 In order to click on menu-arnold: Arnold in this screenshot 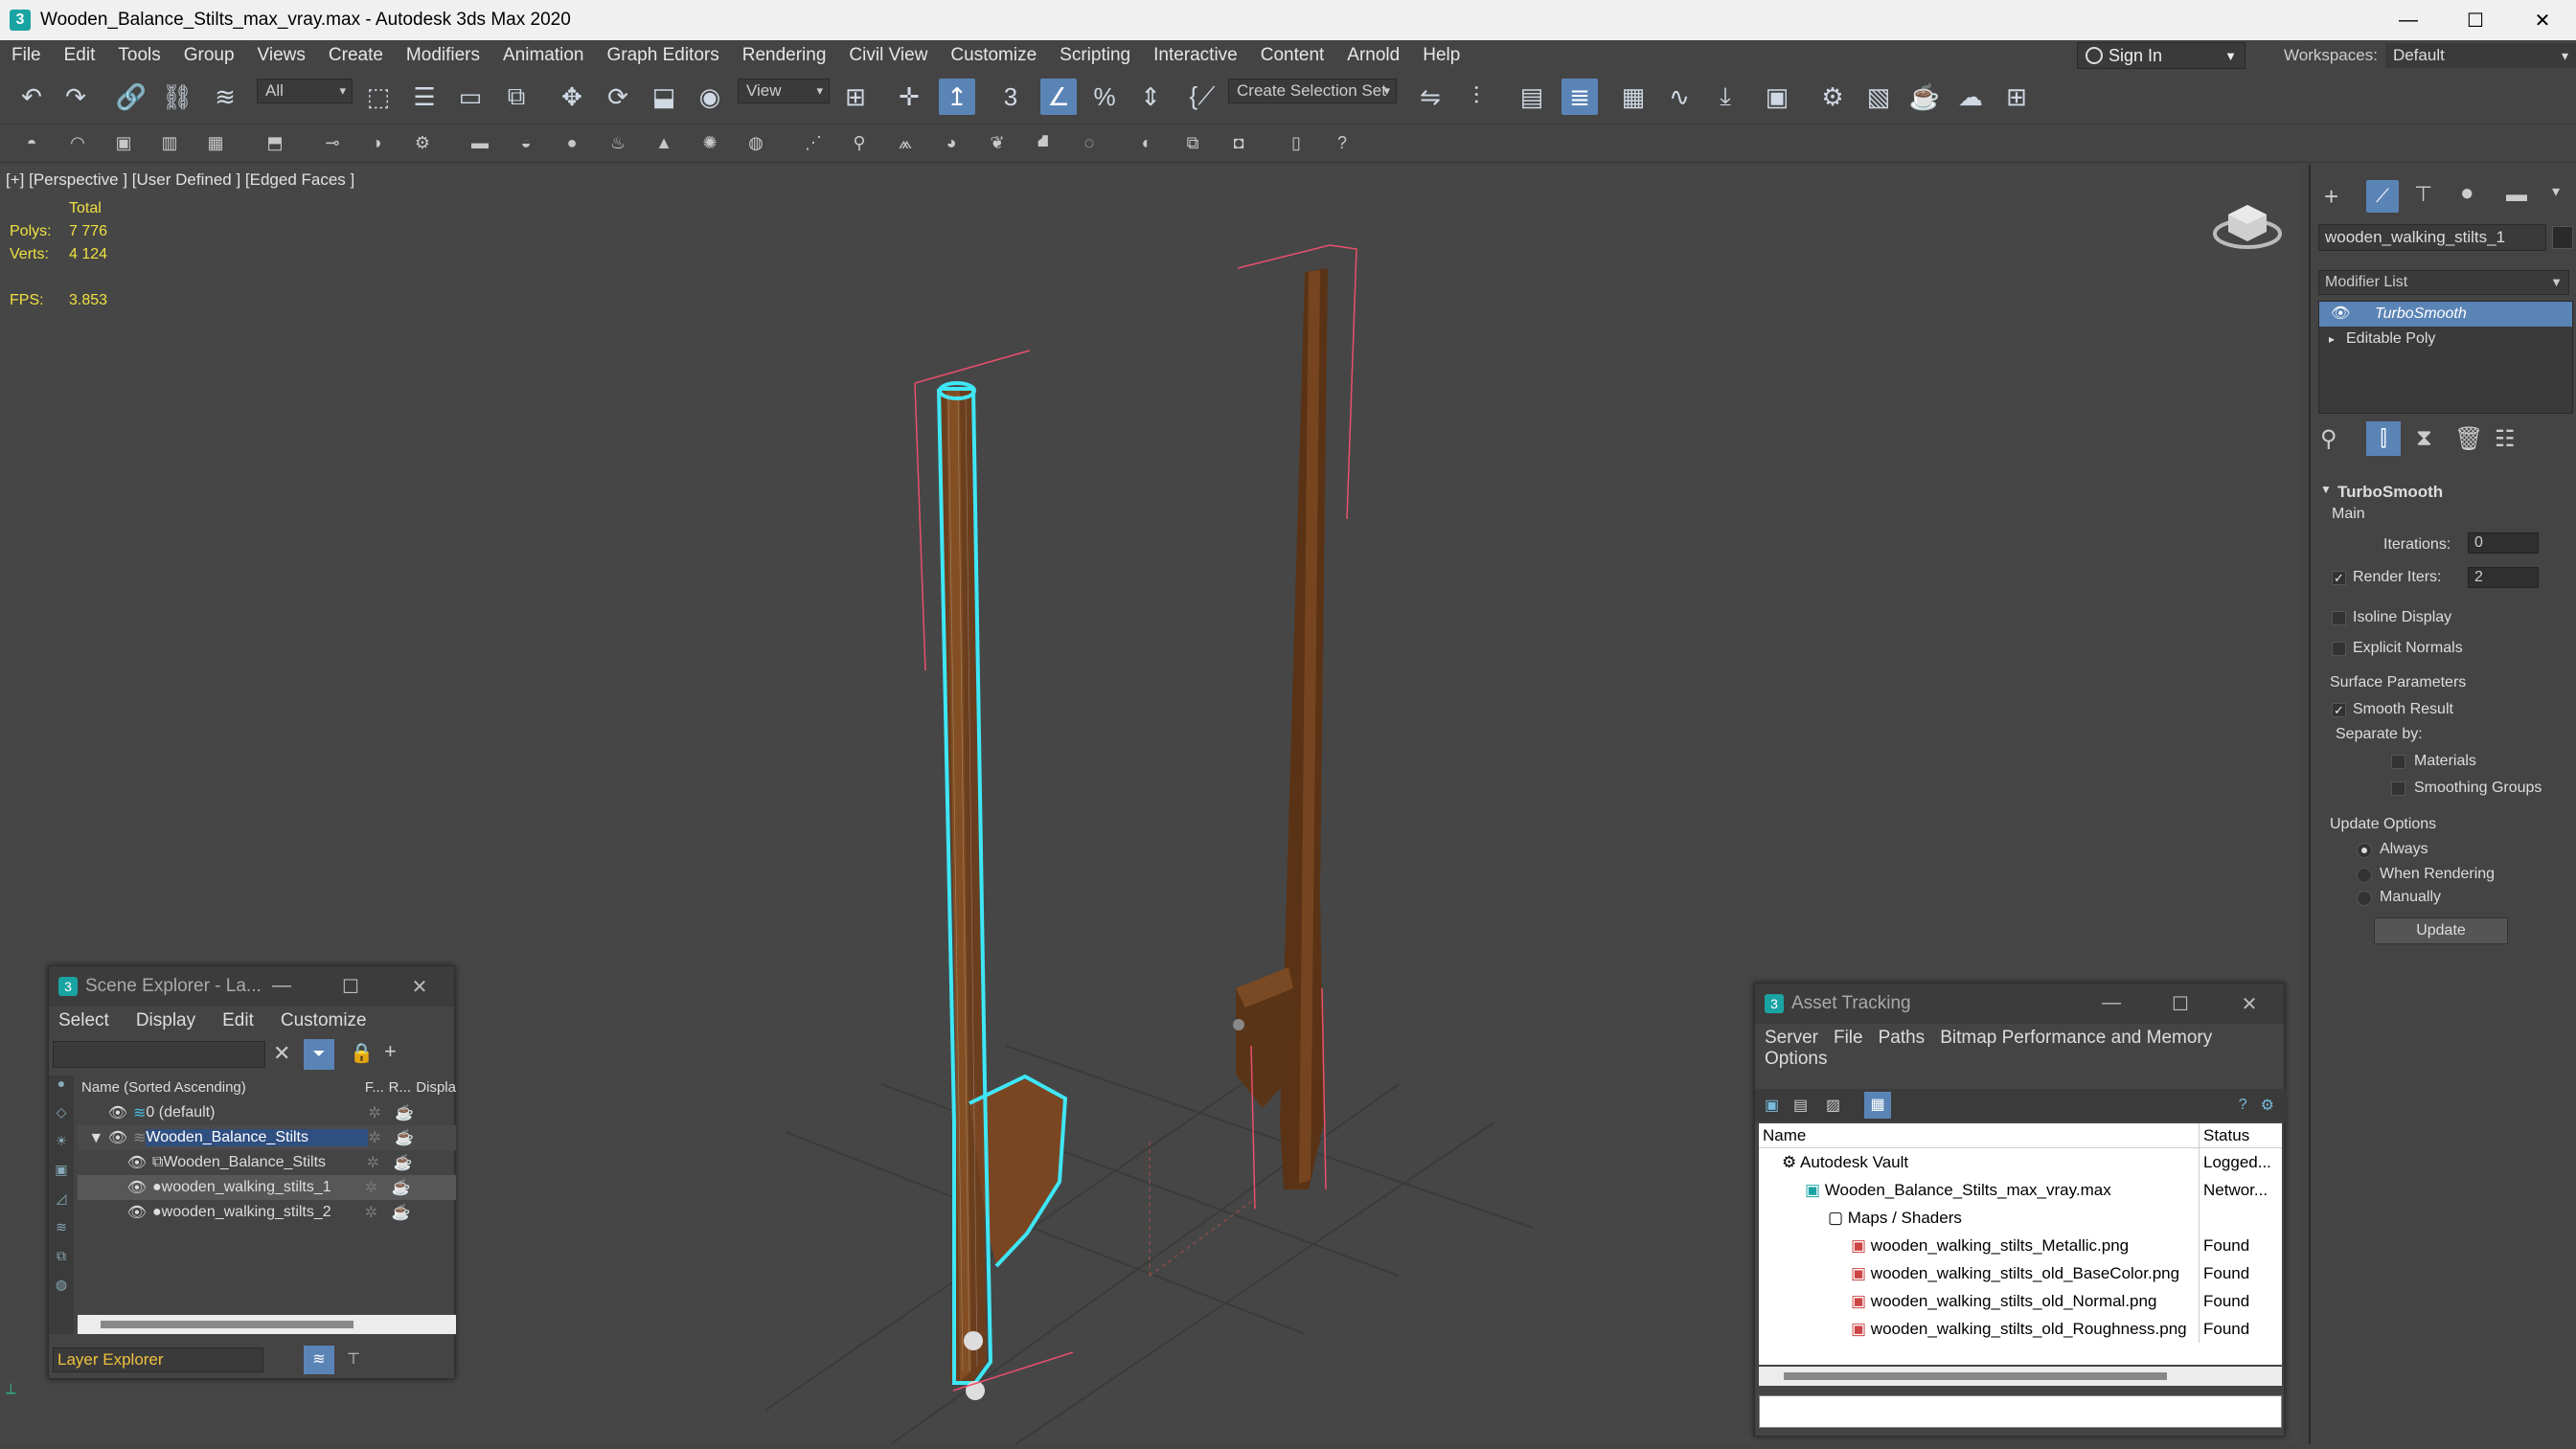, I will do `click(1373, 55)`.